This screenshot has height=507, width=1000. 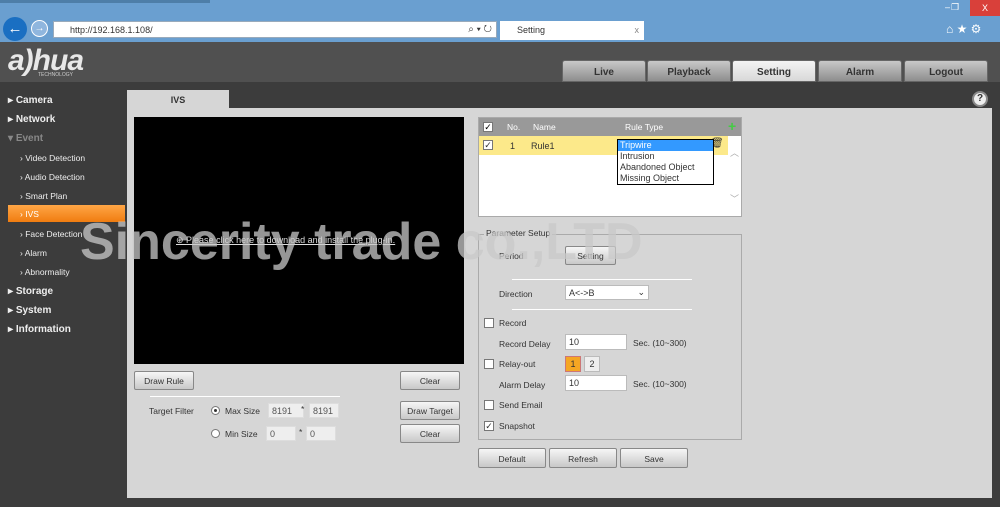 I want to click on parameter-setup-legend: Parameter Setup, so click(x=518, y=233).